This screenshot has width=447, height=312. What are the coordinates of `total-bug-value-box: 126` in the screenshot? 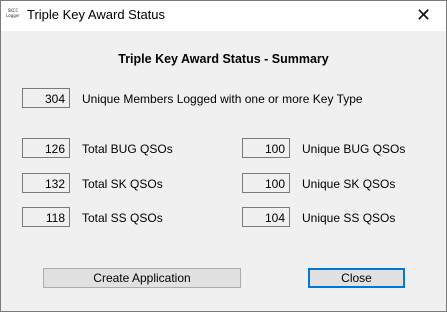 It's located at (46, 148).